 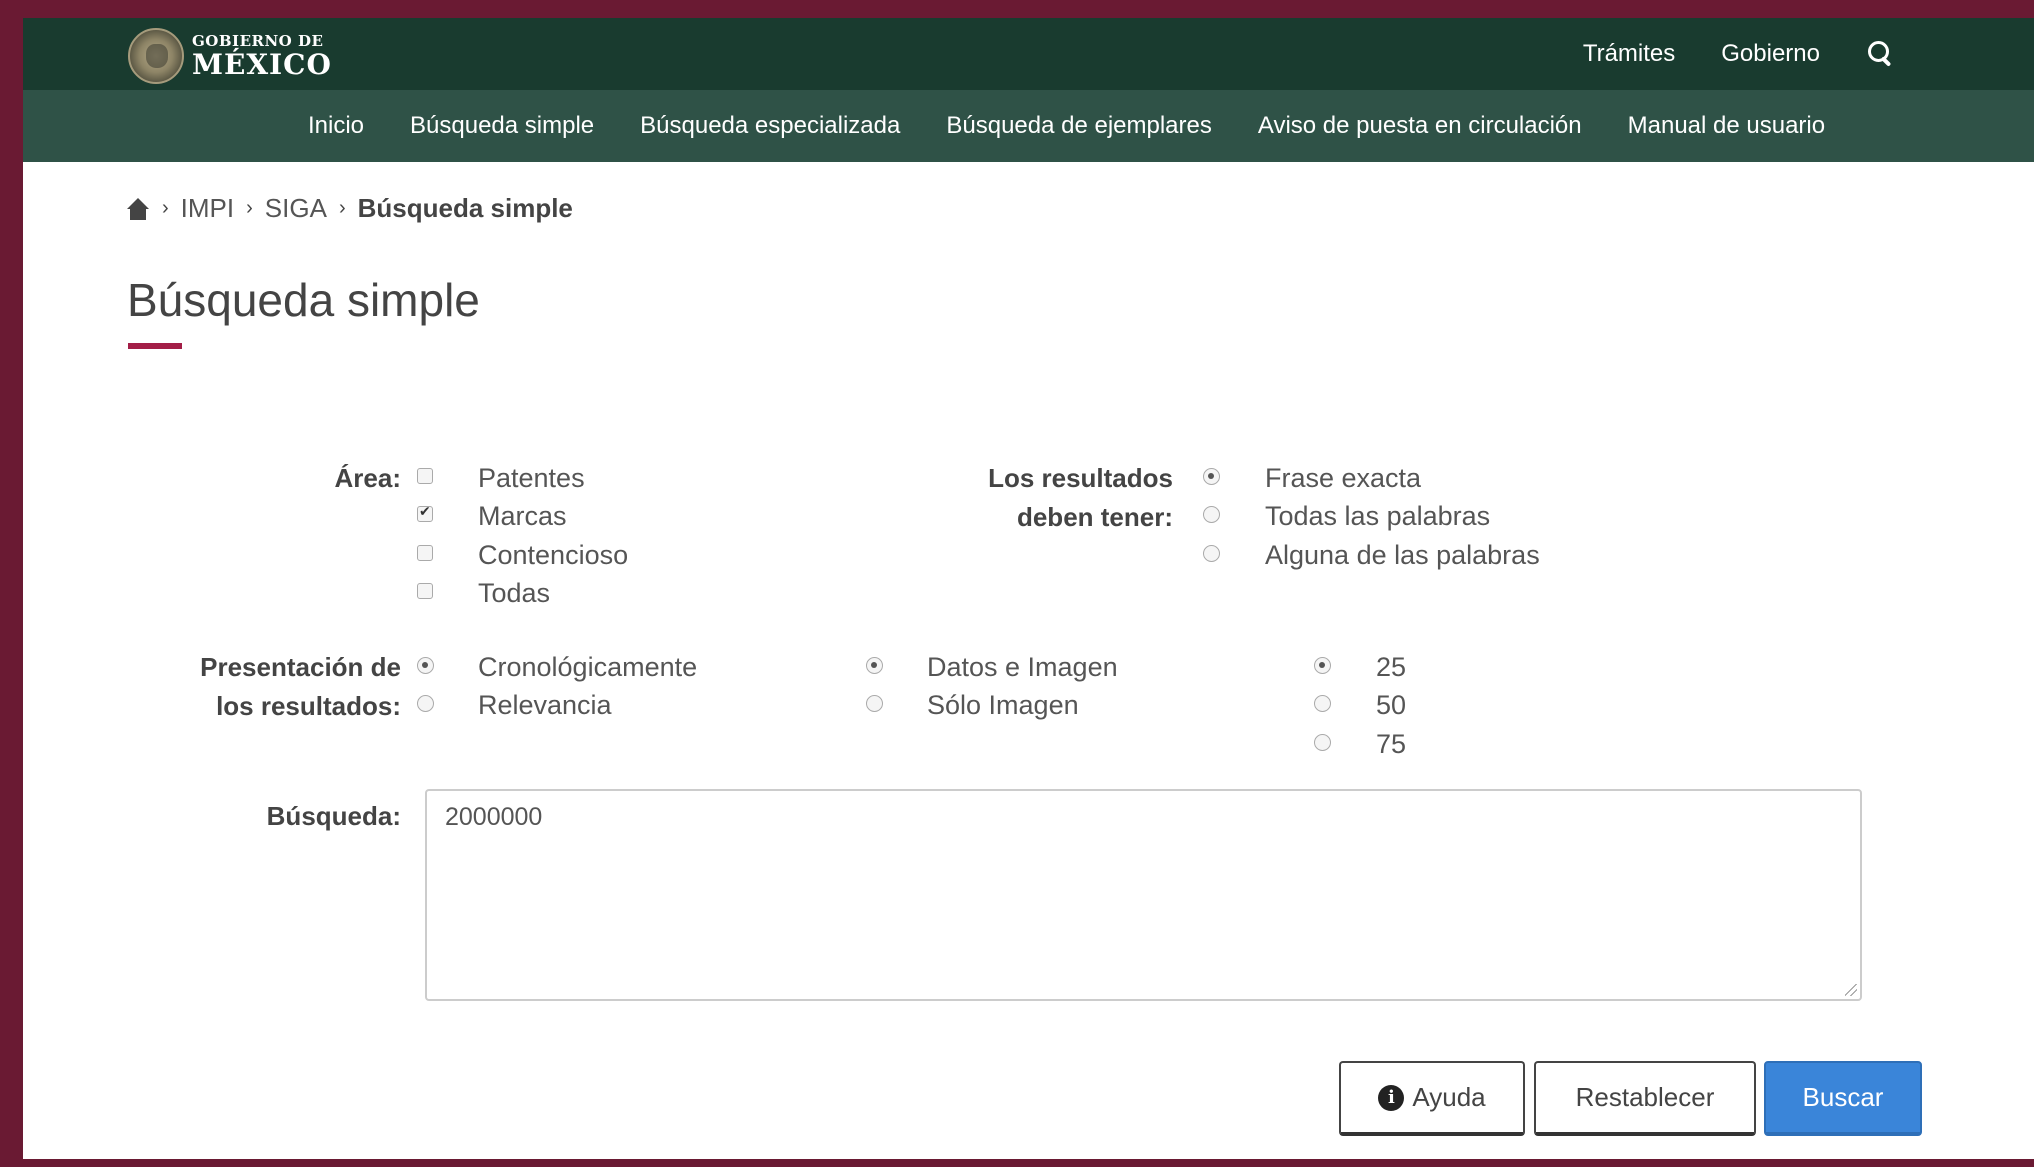 What do you see at coordinates (1402, 555) in the screenshot?
I see `option-alguna-palabras: Alguna de las palabras` at bounding box center [1402, 555].